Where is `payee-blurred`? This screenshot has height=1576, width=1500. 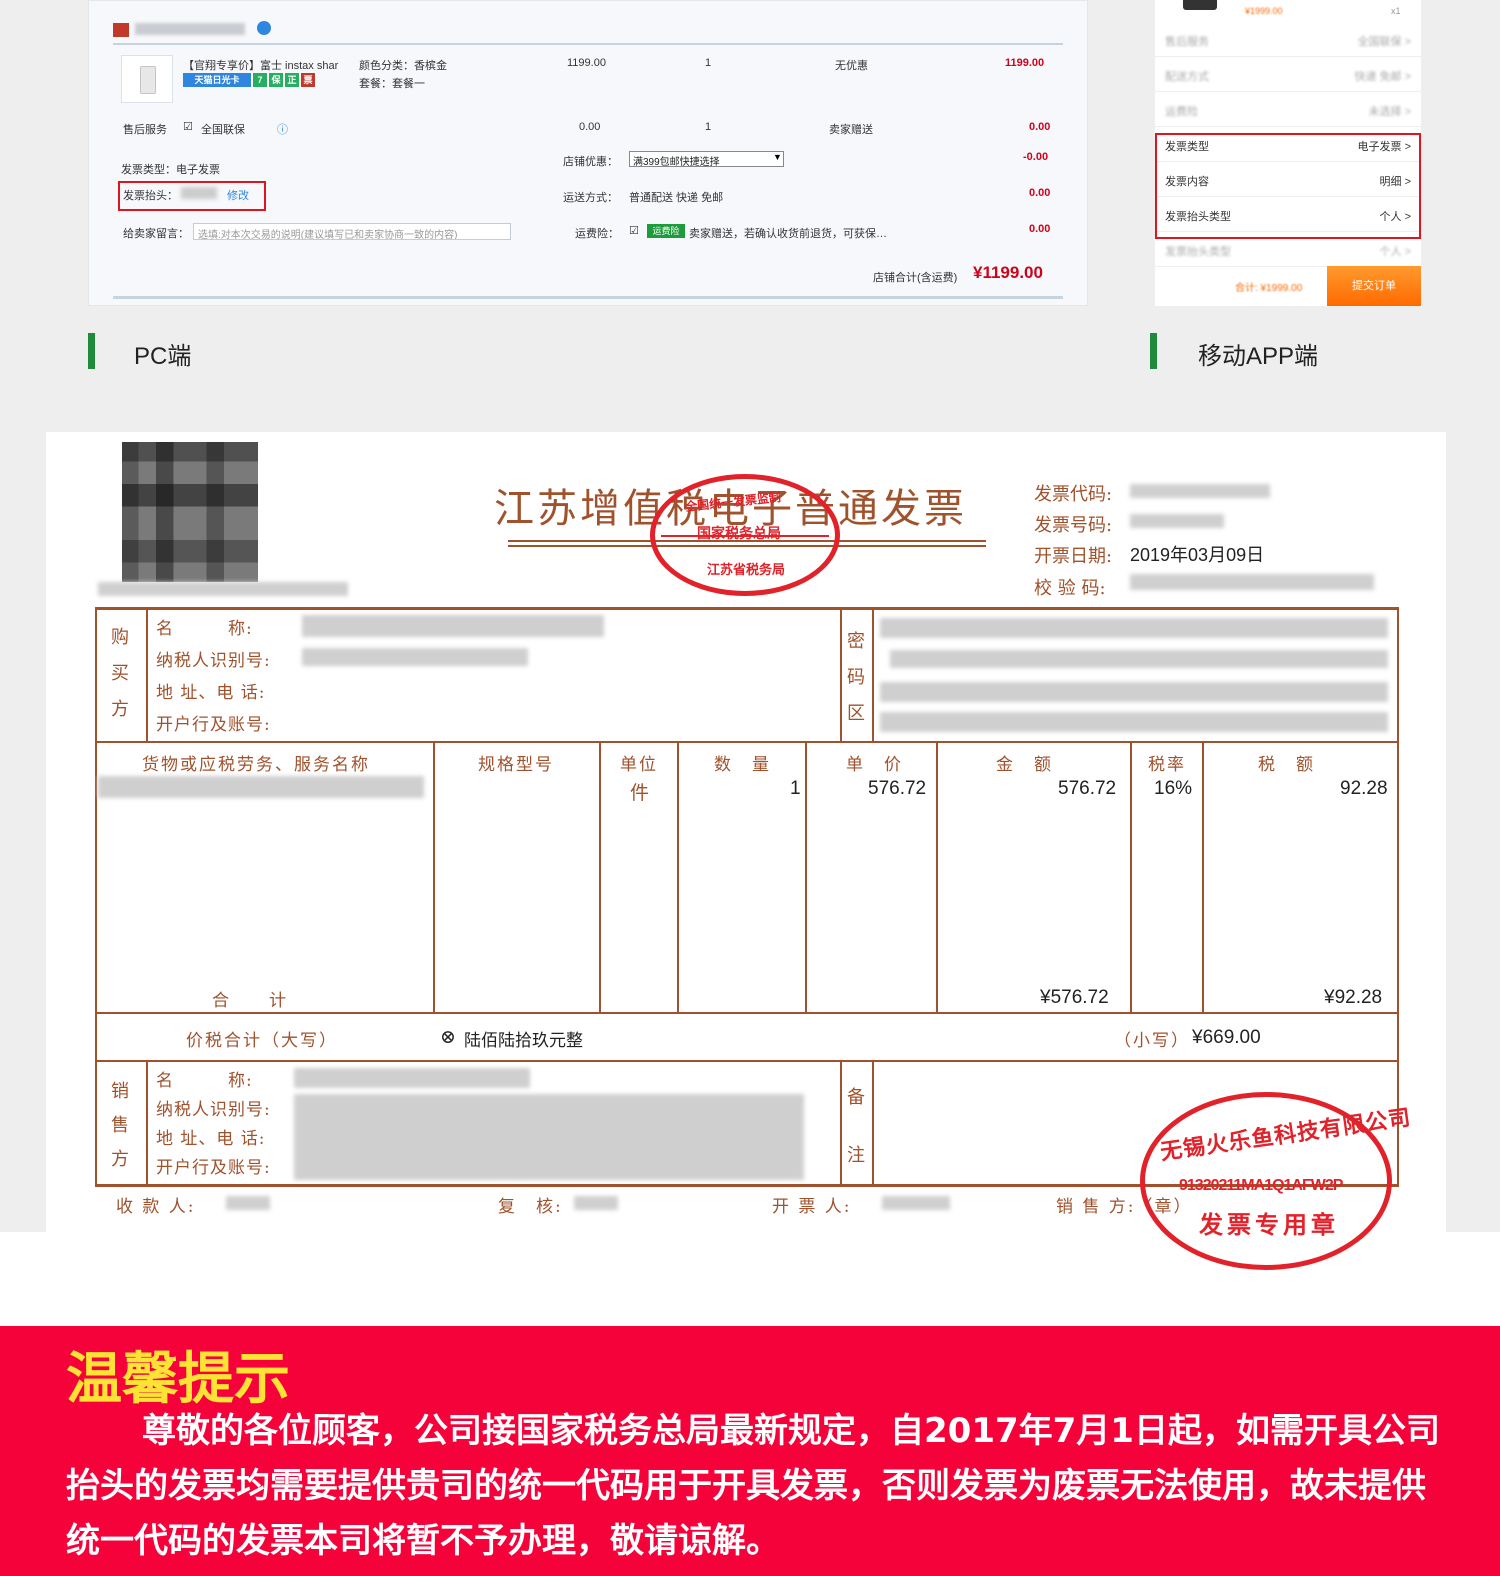 payee-blurred is located at coordinates (248, 1203).